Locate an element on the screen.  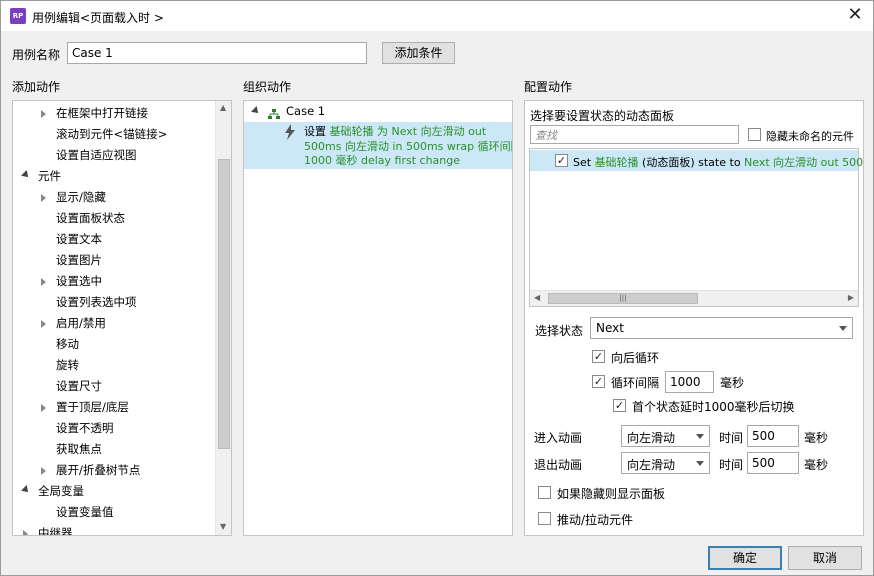
action-detail-2: 500ms 向左滑动 in 500ms wrap 循环间隔 is located at coordinates (408, 146).